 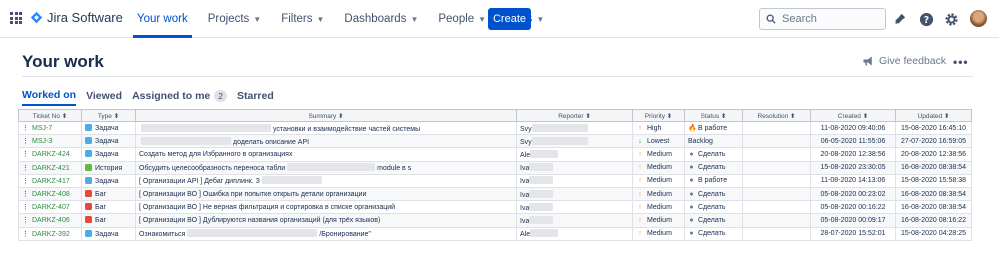 What do you see at coordinates (509, 19) in the screenshot?
I see `create-button: Create` at bounding box center [509, 19].